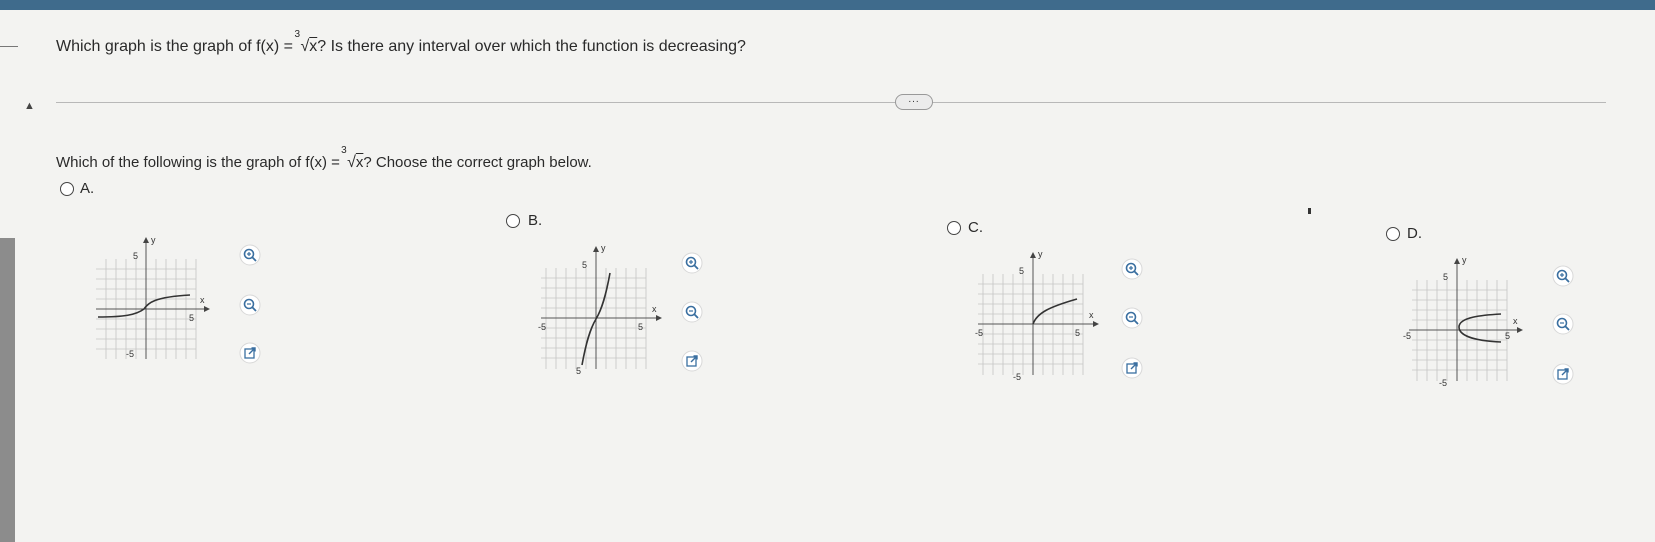 This screenshot has height=542, width=1655. Describe the element at coordinates (153, 297) in the screenshot. I see `option-a-graph: y x 5 5 -5` at that location.